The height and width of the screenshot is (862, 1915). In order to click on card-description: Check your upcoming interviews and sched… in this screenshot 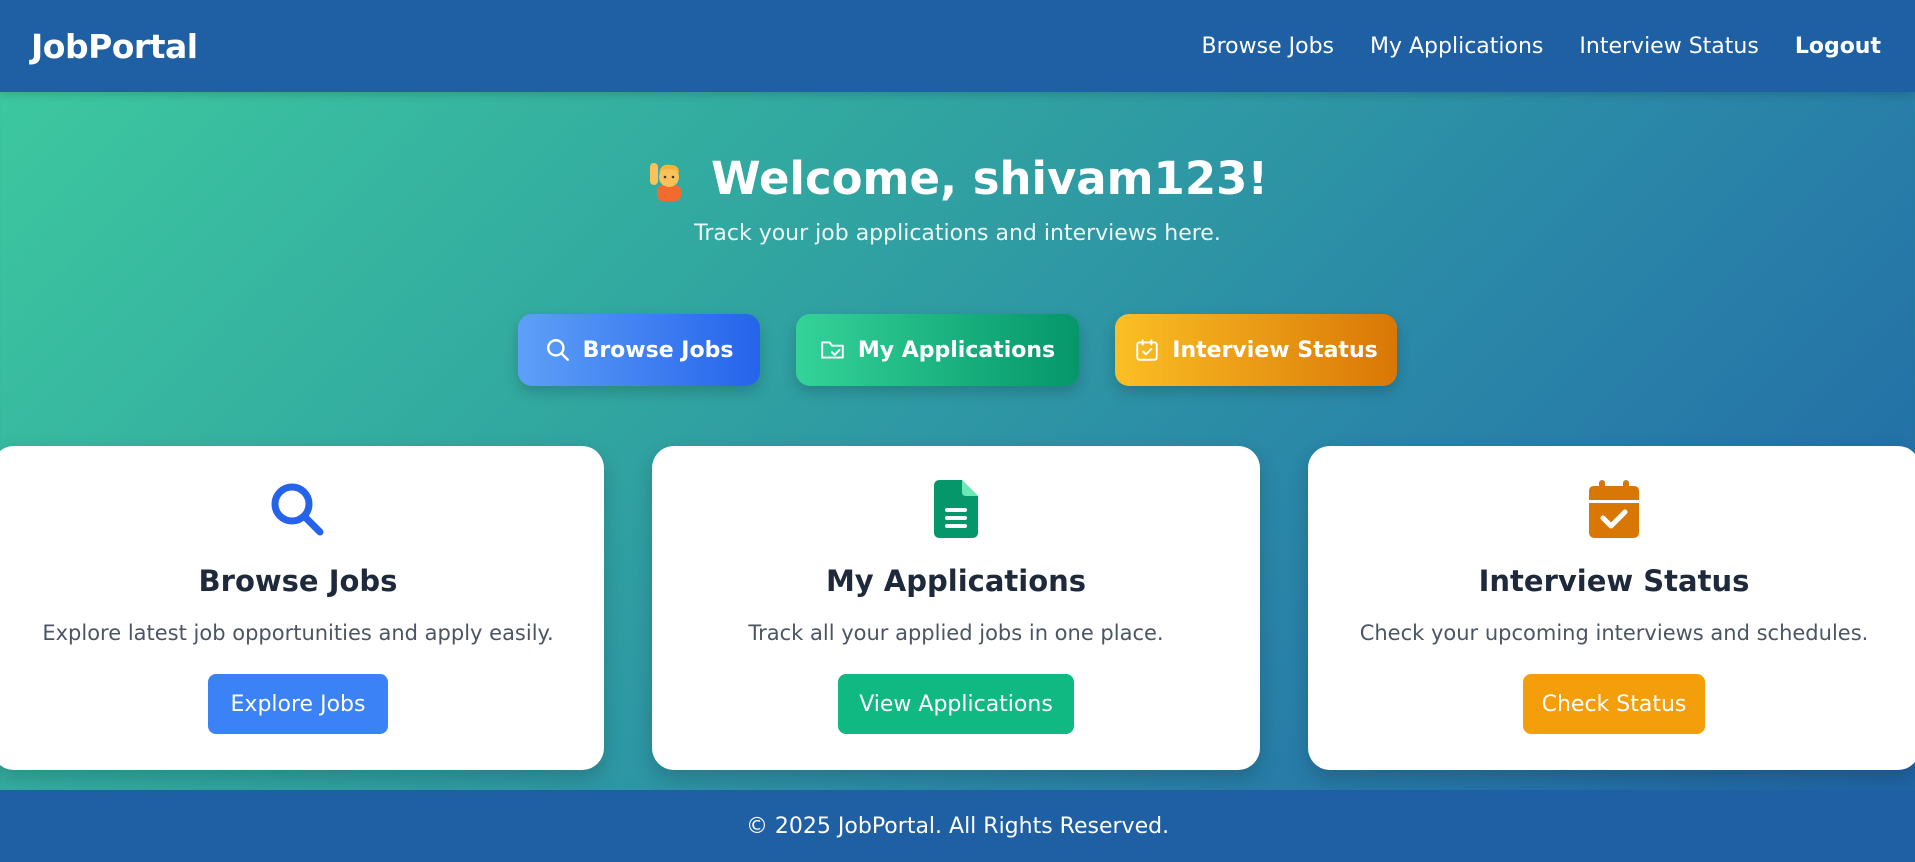, I will do `click(1614, 633)`.